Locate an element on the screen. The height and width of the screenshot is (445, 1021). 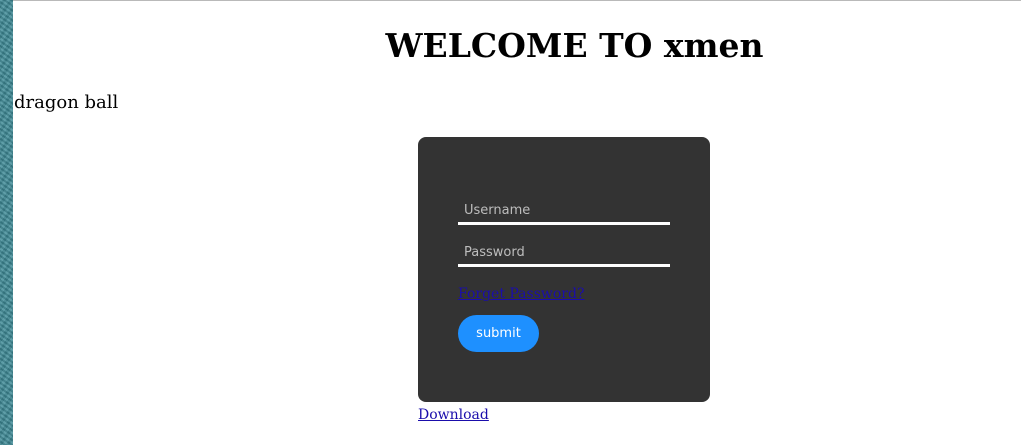
submit-button: submit is located at coordinates (498, 333).